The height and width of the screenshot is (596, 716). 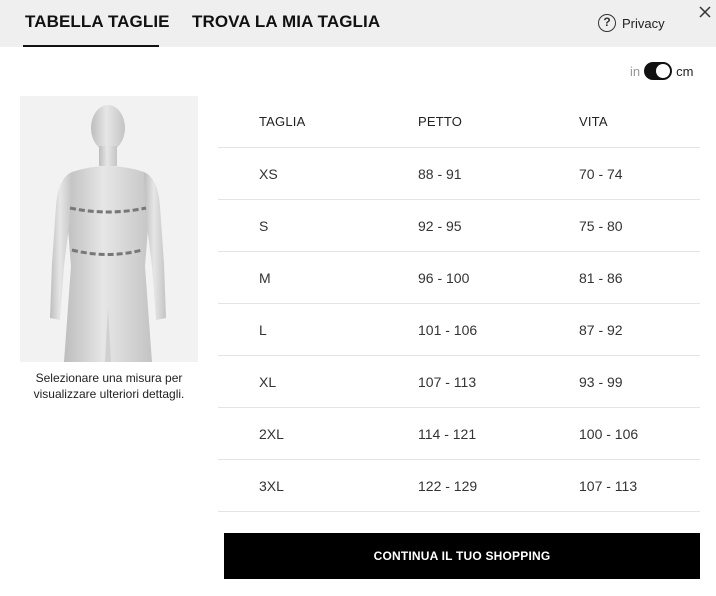 I want to click on table-row: XS 88 - 91 70 - 74, so click(x=459, y=174).